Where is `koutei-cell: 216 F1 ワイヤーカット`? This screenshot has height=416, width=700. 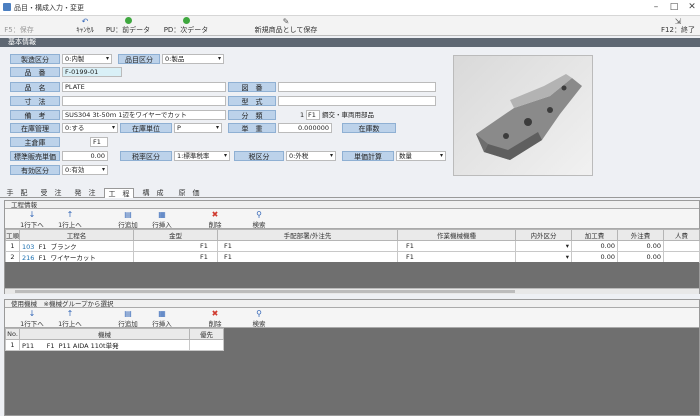 koutei-cell: 216 F1 ワイヤーカット is located at coordinates (76, 257).